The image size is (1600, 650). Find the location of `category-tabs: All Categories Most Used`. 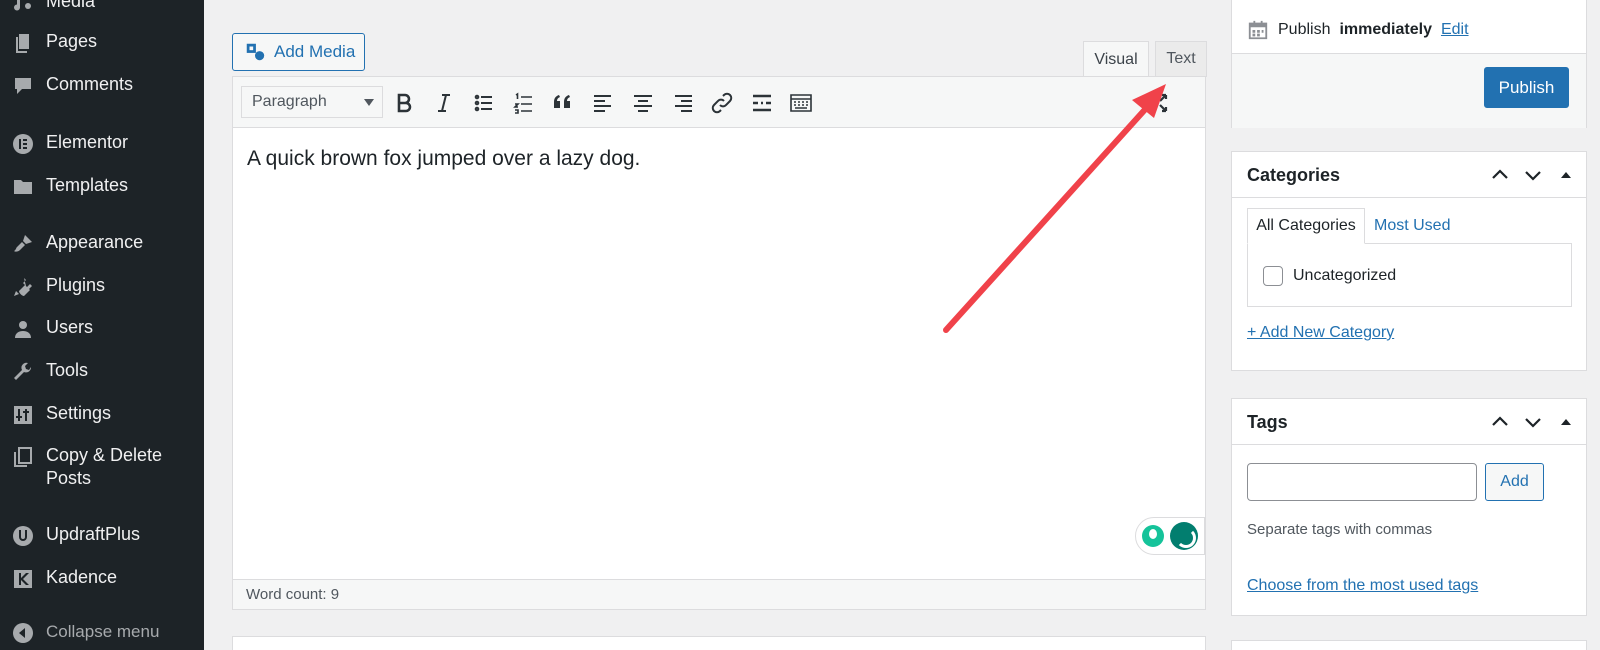

category-tabs: All Categories Most Used is located at coordinates (1409, 226).